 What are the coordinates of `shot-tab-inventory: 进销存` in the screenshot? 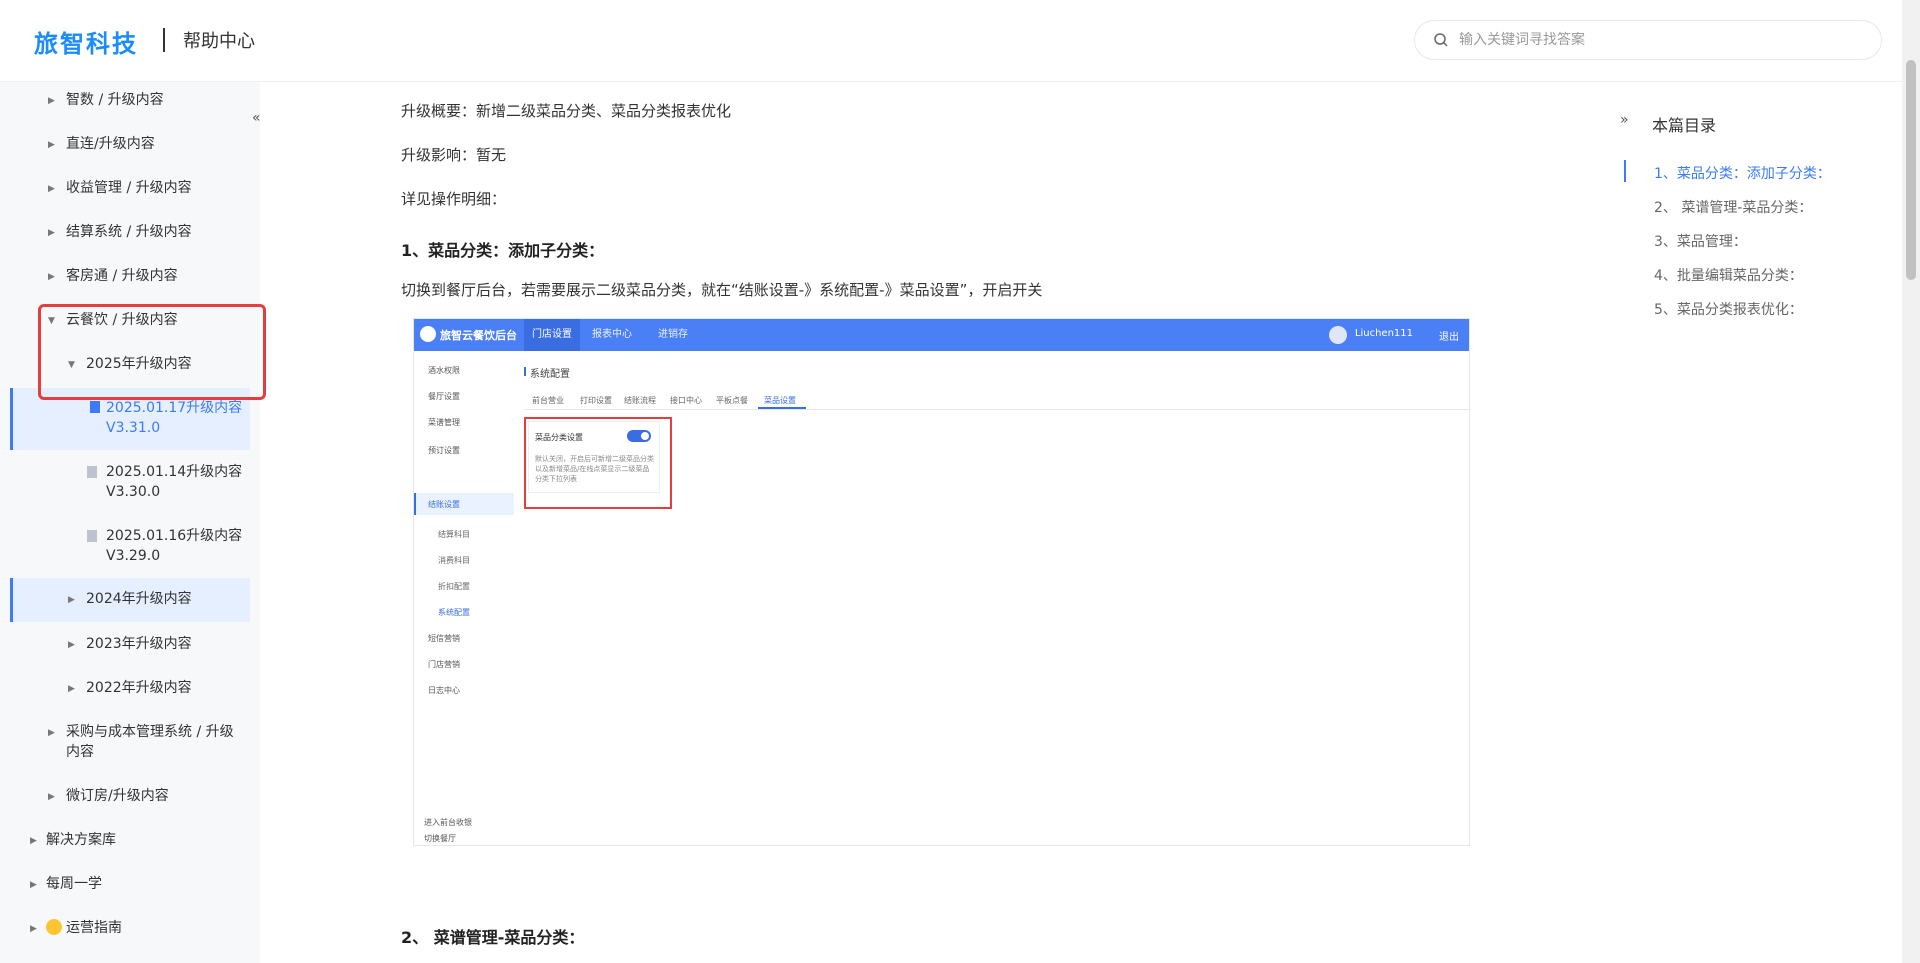 It's located at (673, 334).